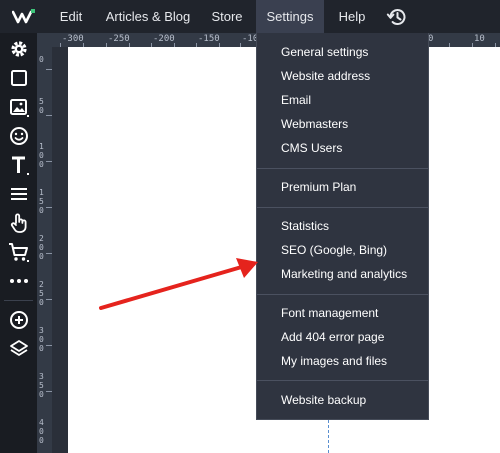 This screenshot has width=500, height=453. I want to click on hruler-label: -250, so click(119, 39).